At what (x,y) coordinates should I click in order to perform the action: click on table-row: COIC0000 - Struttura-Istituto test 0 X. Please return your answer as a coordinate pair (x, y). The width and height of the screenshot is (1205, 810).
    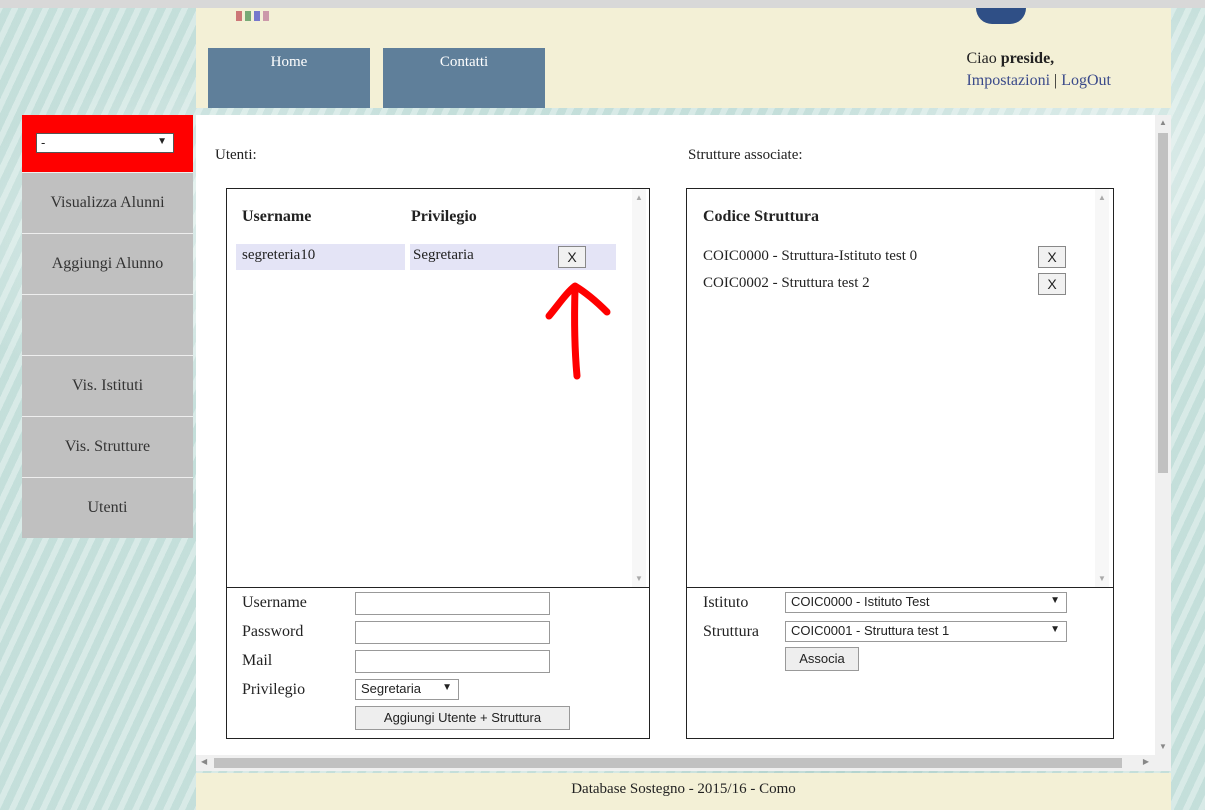
    Looking at the image, I should click on (888, 259).